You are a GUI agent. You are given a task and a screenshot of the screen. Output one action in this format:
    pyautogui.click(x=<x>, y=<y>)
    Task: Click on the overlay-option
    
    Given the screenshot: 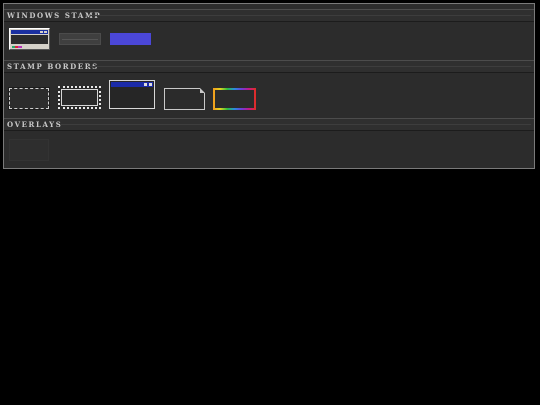 What is the action you would take?
    pyautogui.click(x=29, y=150)
    